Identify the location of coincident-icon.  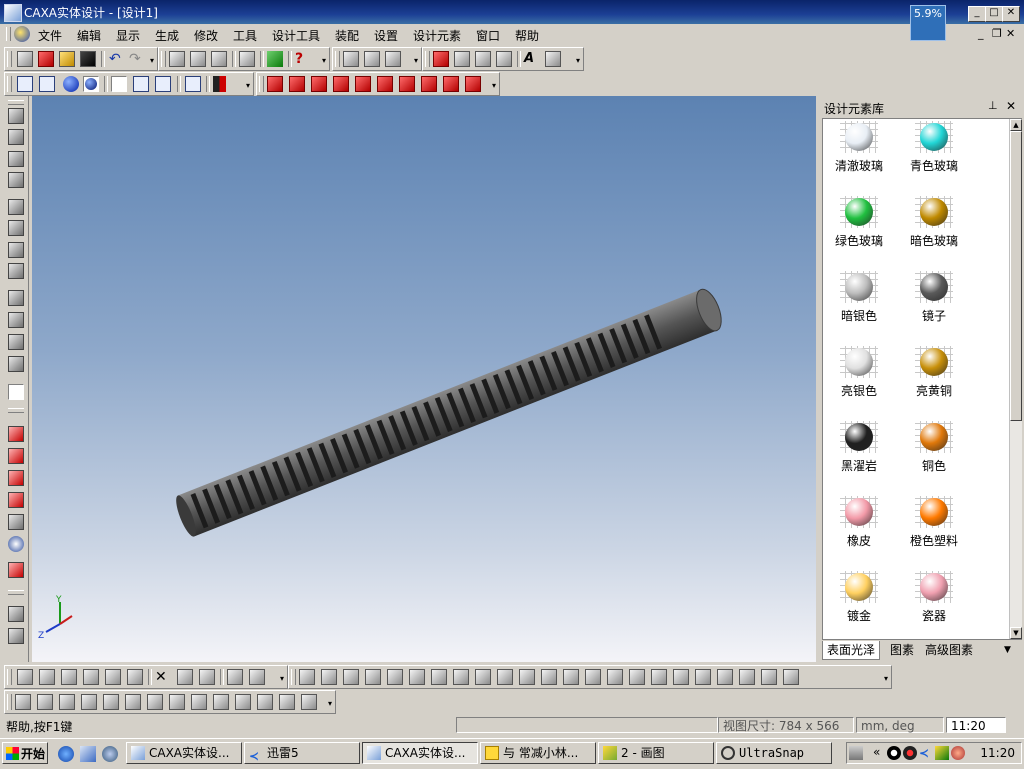
(133, 702).